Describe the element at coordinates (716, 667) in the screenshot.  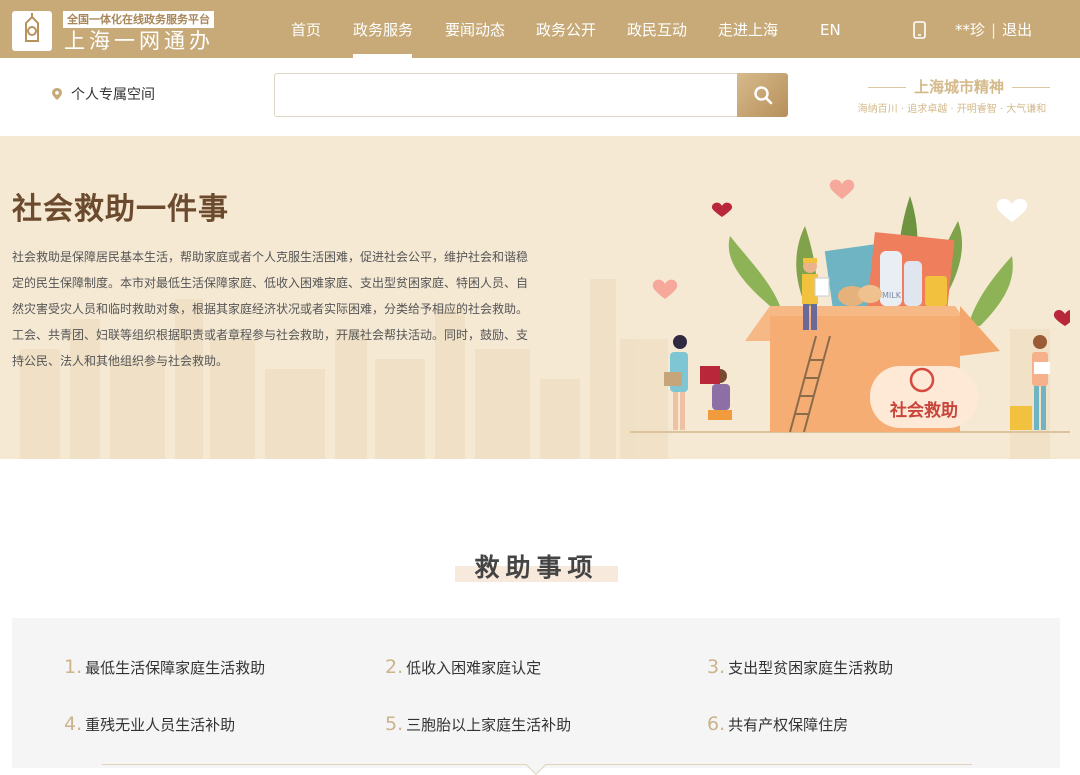
I see `item-number: 3.` at that location.